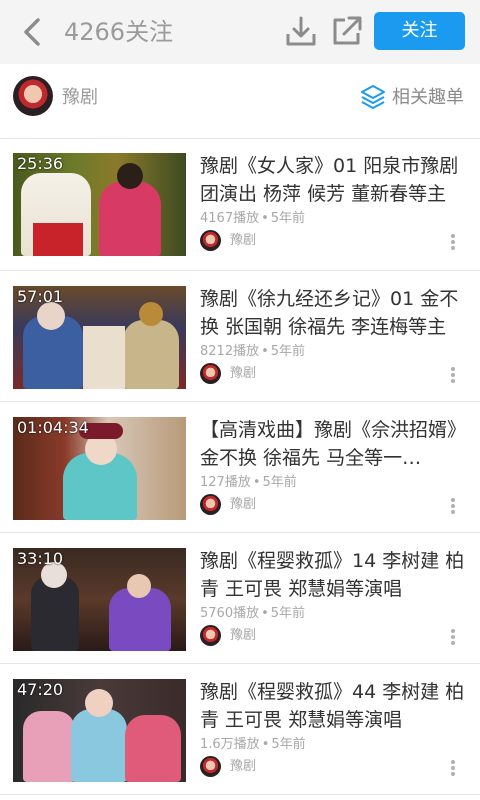 This screenshot has height=800, width=480. What do you see at coordinates (419, 31) in the screenshot?
I see `follow-button: 关注` at bounding box center [419, 31].